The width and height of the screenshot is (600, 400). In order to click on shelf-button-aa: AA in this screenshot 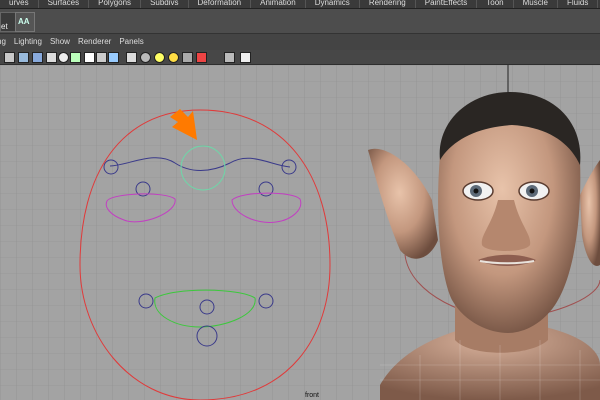, I will do `click(25, 22)`.